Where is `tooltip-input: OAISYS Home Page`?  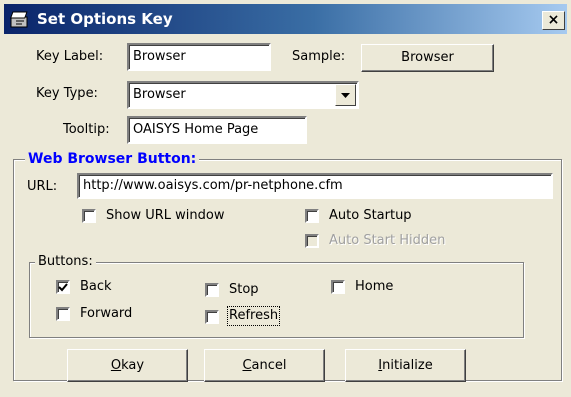
tooltip-input: OAISYS Home Page is located at coordinates (217, 130).